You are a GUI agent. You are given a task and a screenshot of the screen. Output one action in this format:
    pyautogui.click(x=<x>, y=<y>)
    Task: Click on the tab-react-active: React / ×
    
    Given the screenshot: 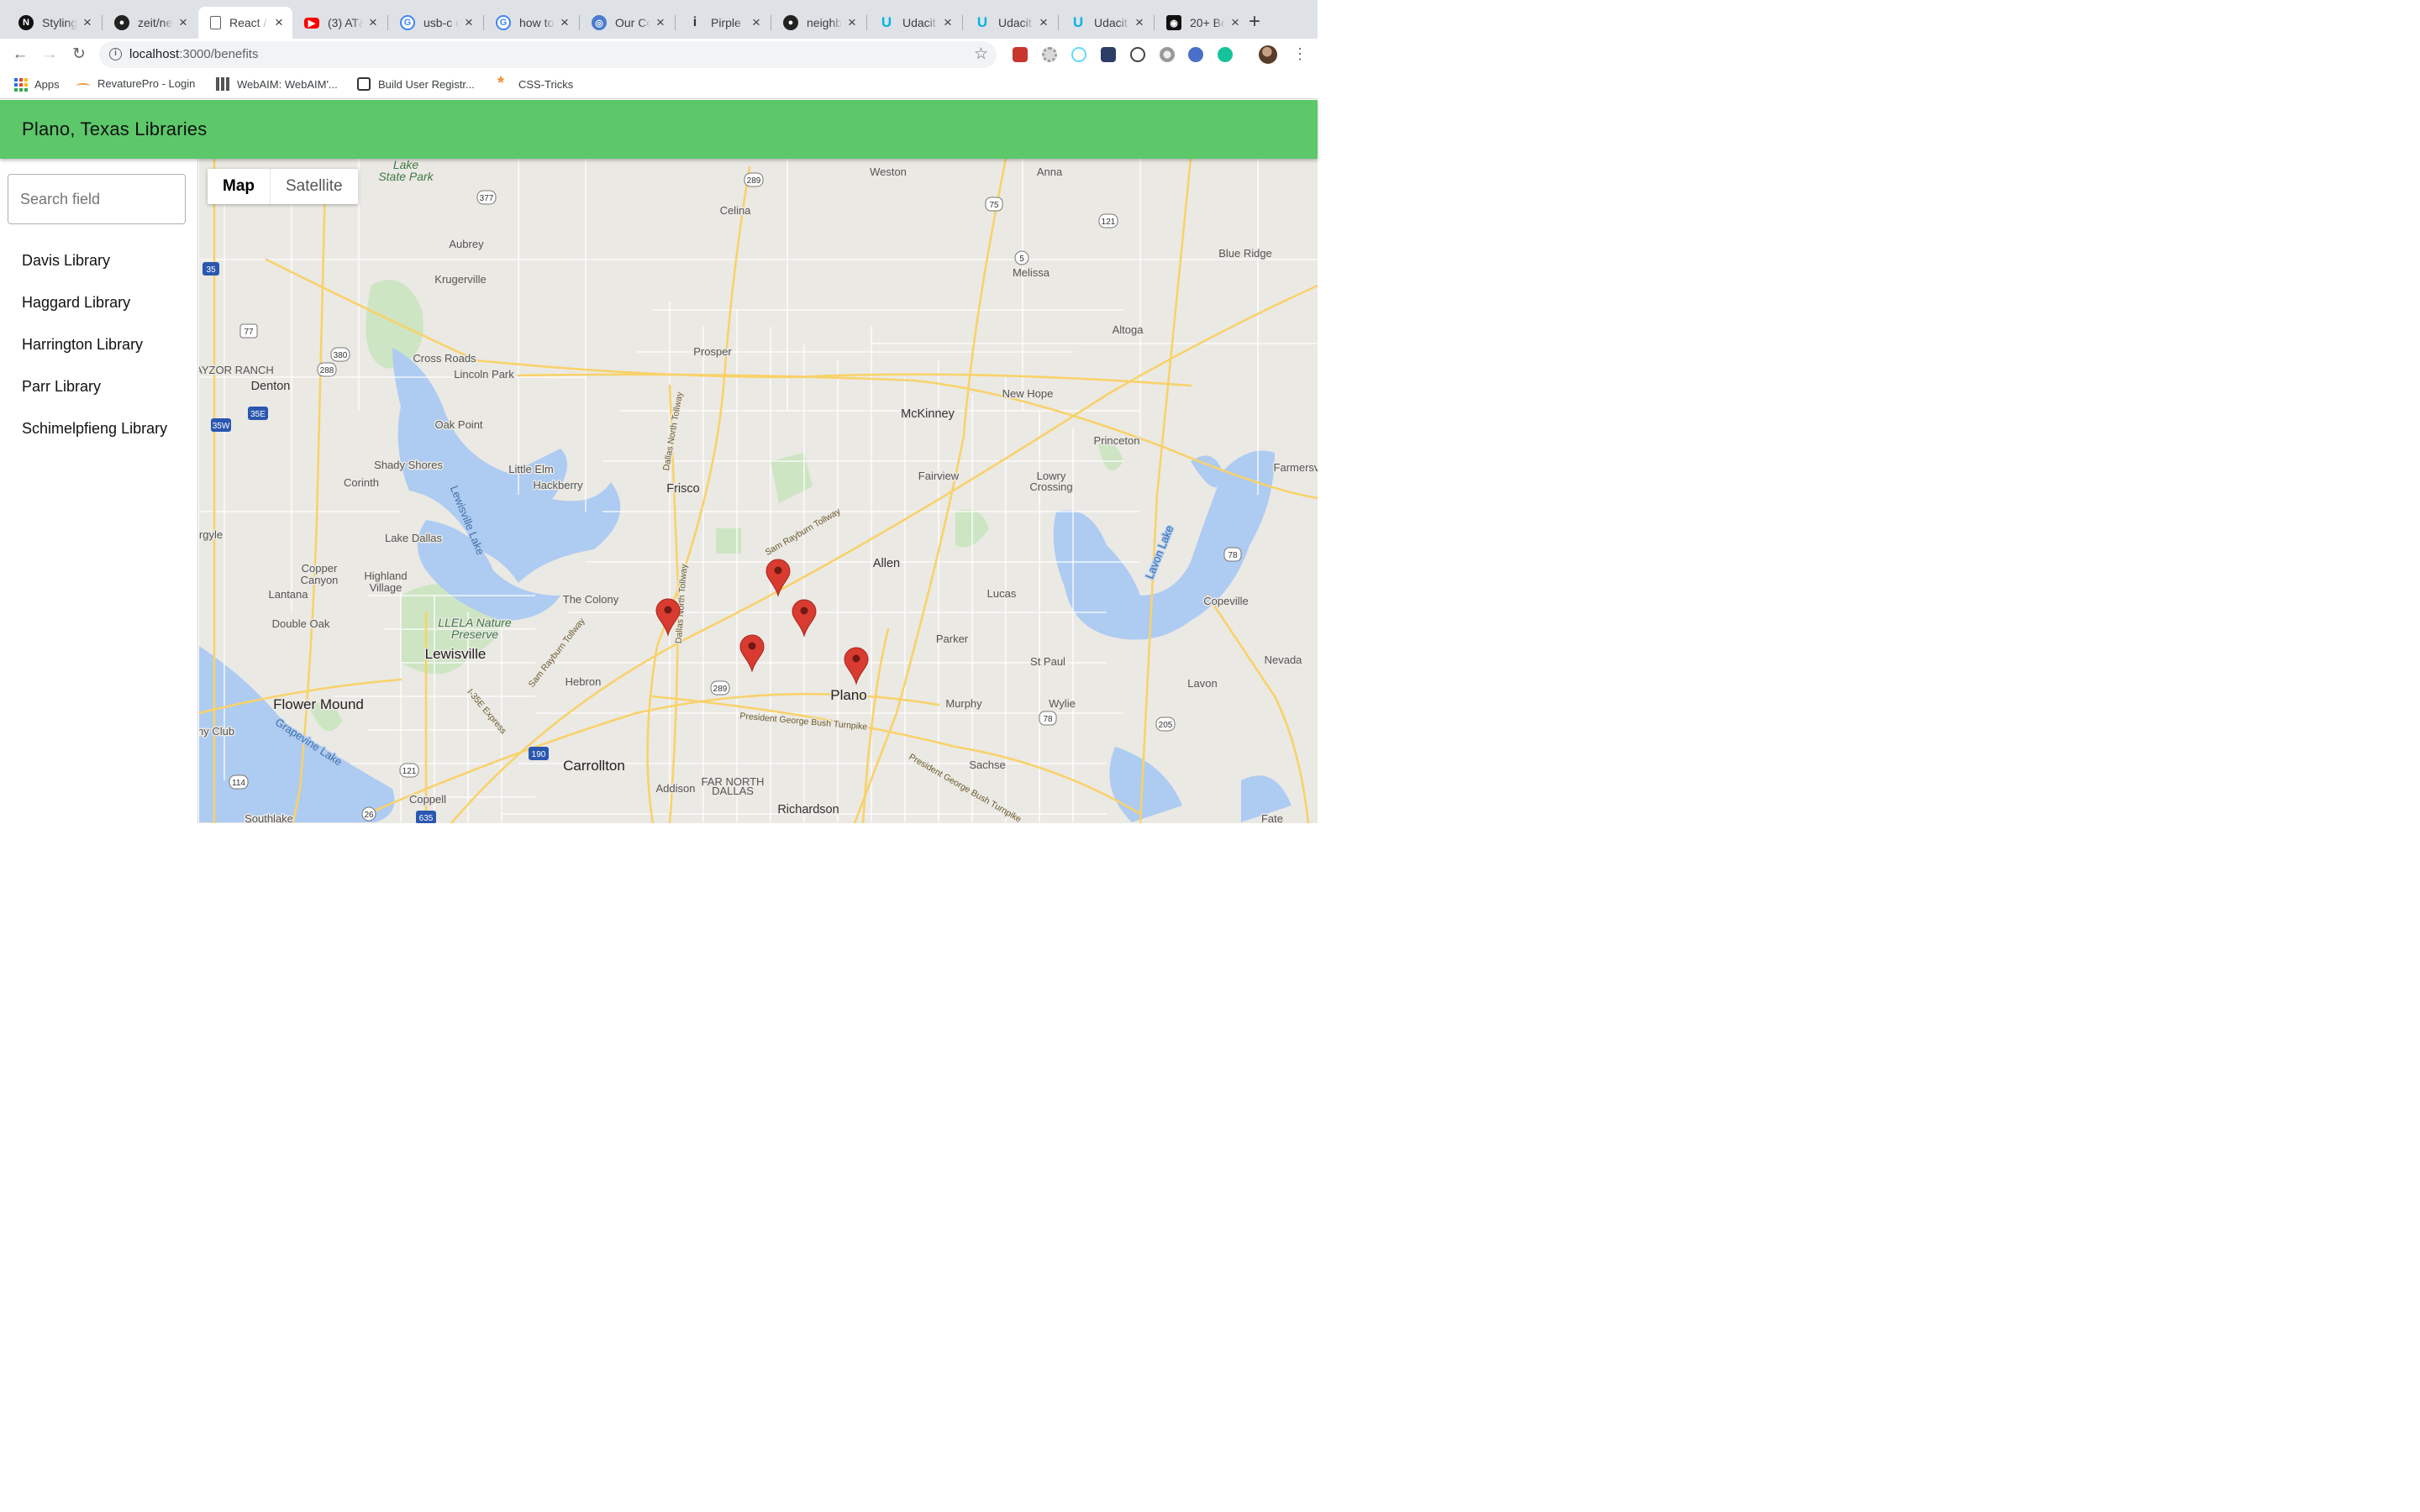 What is the action you would take?
    pyautogui.click(x=245, y=23)
    